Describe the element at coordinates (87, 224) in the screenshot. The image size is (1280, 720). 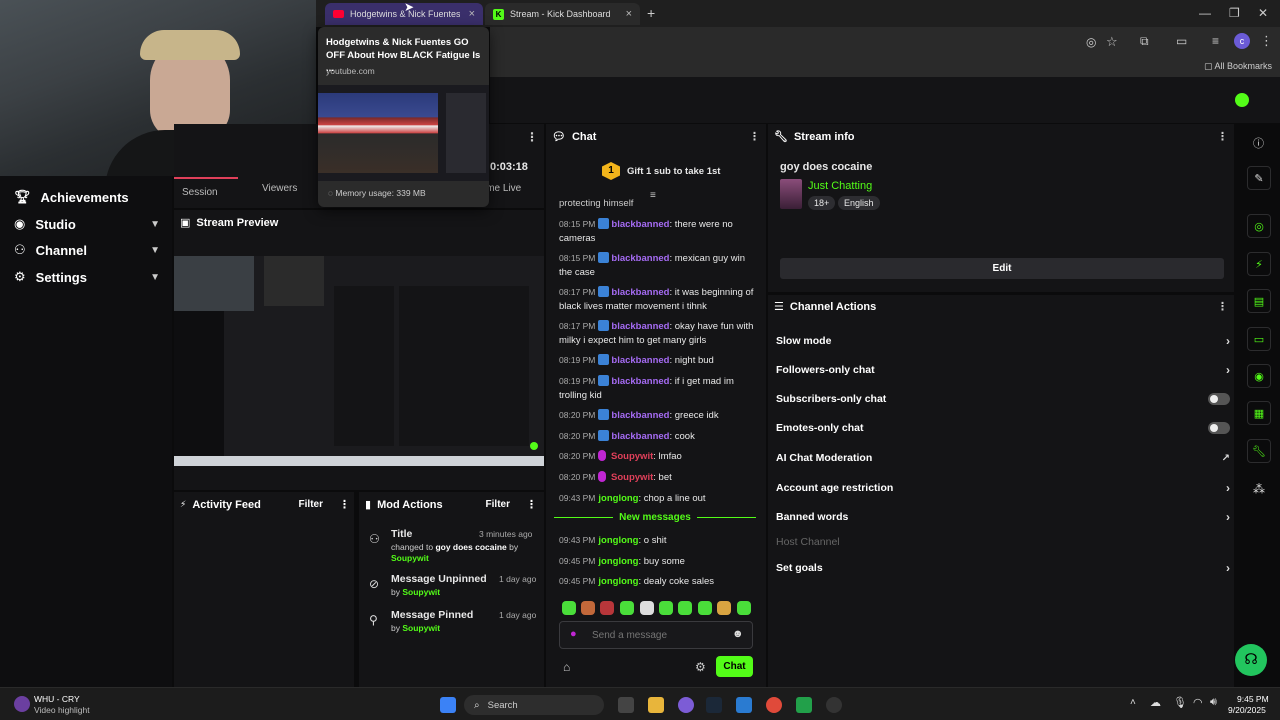
I see `sidebar-item-studio: ◉ Studio ▼` at that location.